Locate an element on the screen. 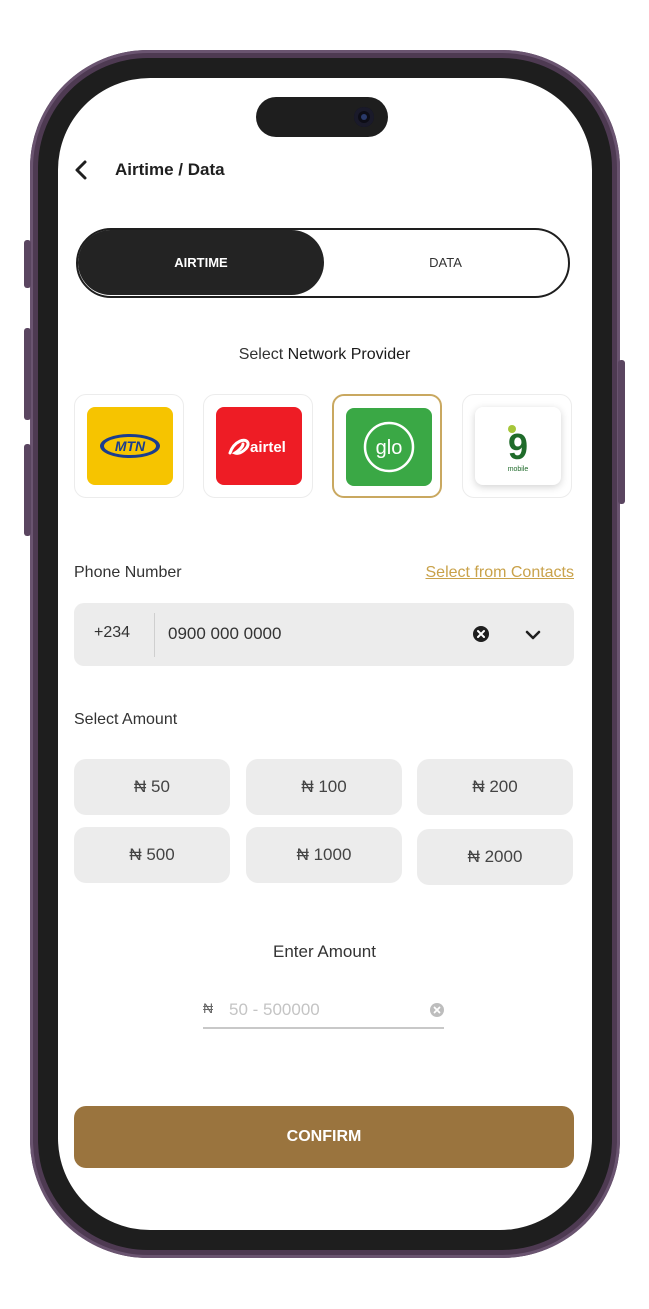  network-label-emphasis: Network Provider is located at coordinates (349, 354).